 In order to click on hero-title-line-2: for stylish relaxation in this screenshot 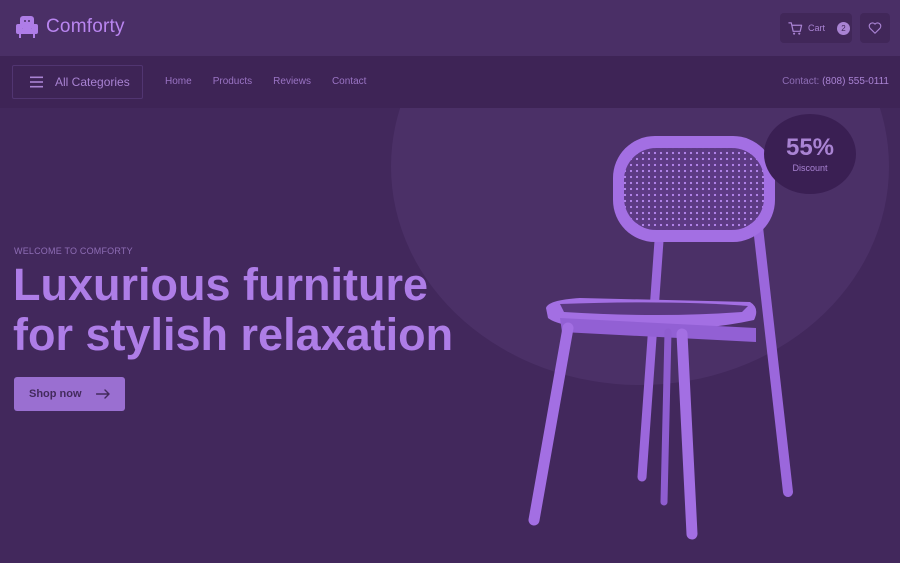, I will do `click(233, 334)`.